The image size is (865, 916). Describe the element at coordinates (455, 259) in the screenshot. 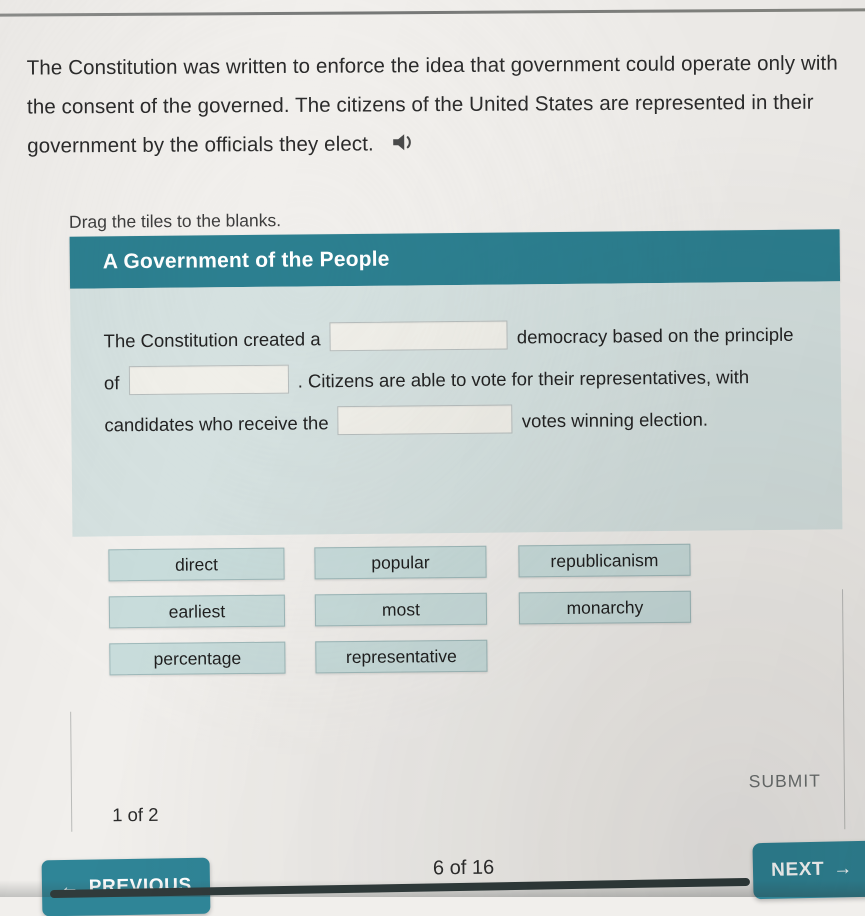

I see `activity-header: A Government of the People` at that location.